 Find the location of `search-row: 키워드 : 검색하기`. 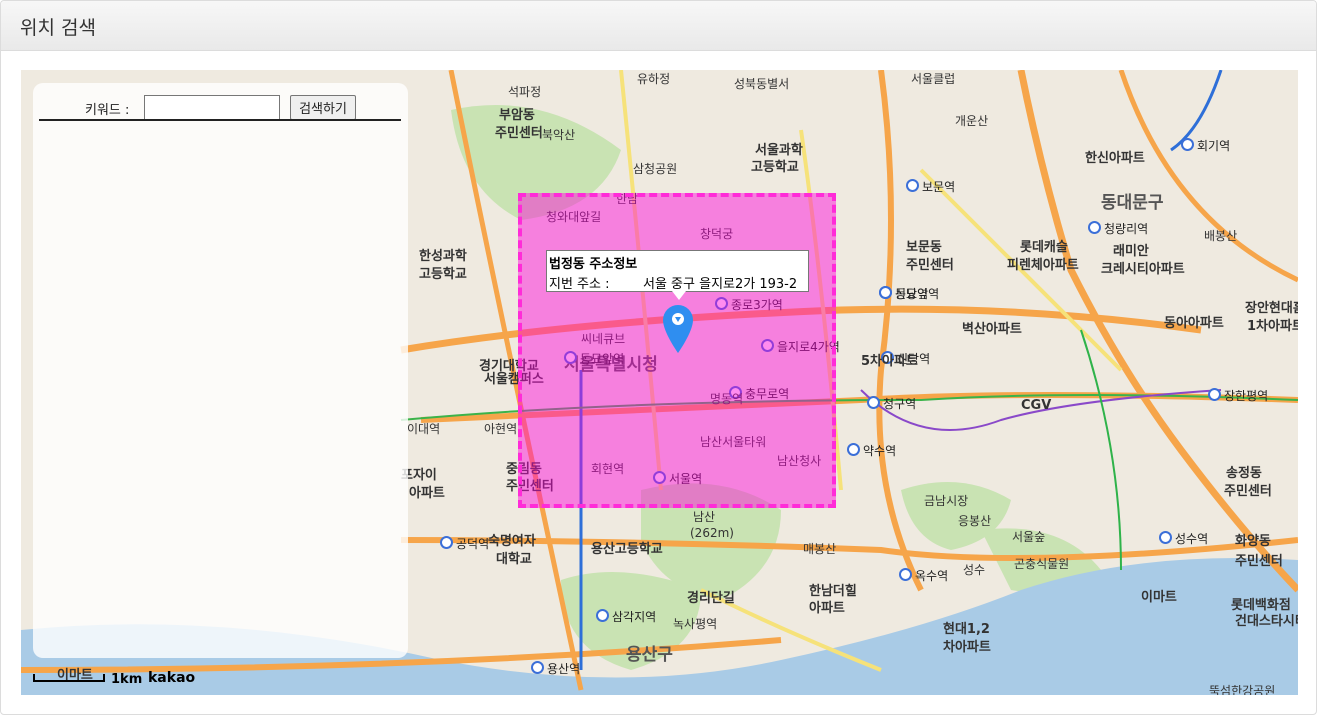

search-row: 키워드 : 검색하기 is located at coordinates (220, 104).